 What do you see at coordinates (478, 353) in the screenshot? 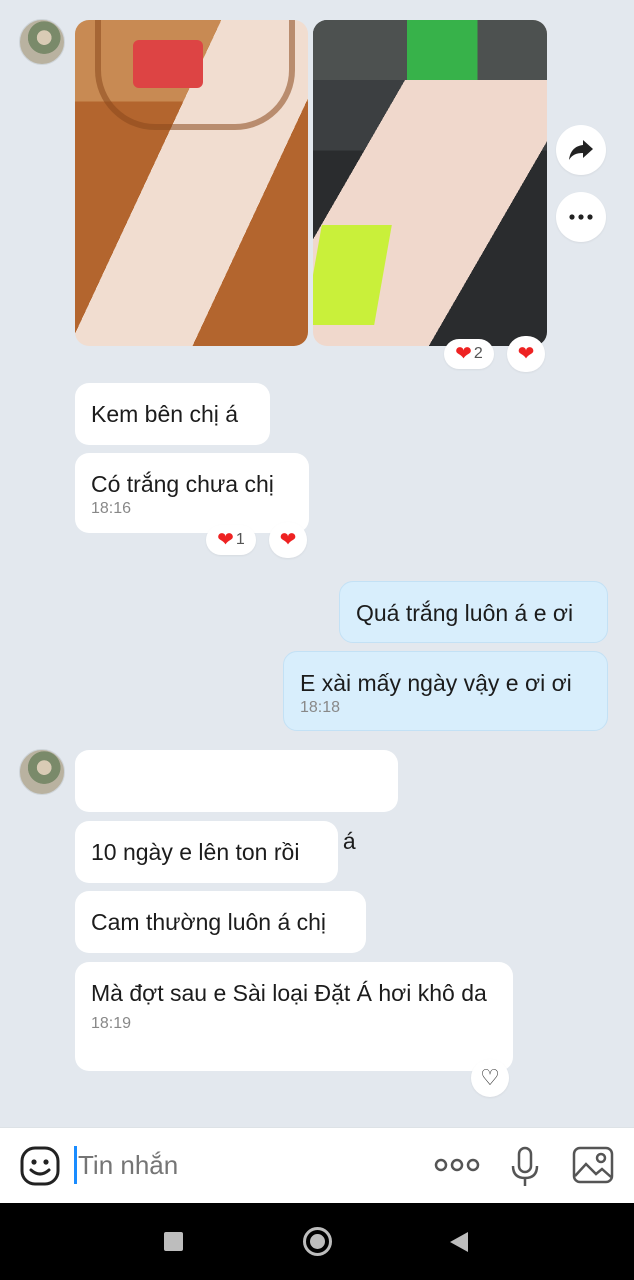
I see `photo-reaction-count: 2` at bounding box center [478, 353].